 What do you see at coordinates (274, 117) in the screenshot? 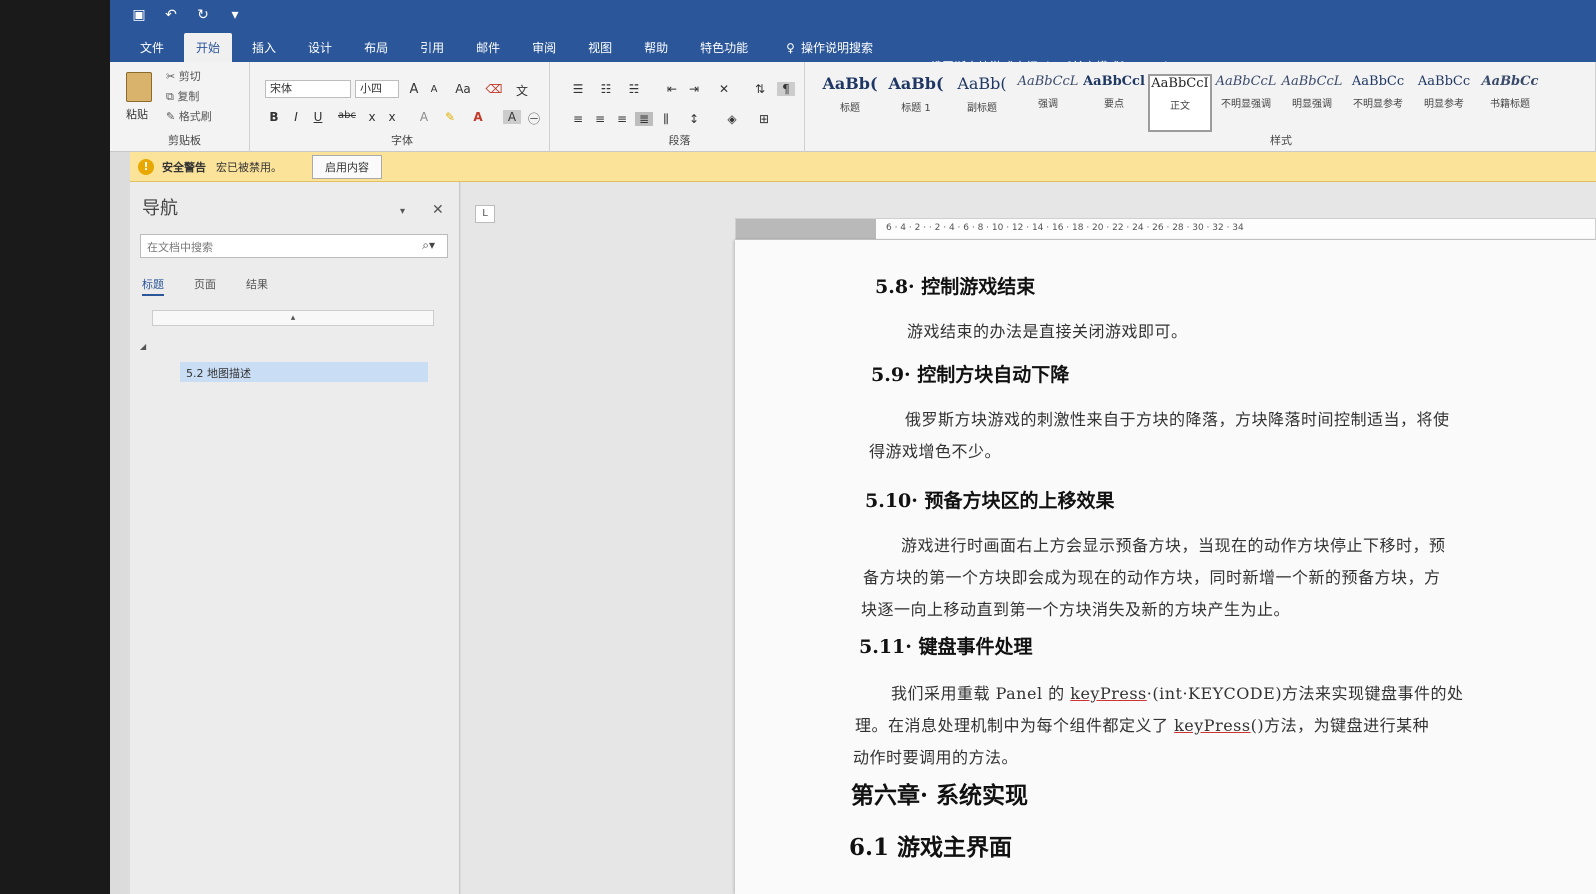
I see `bold-button: B` at bounding box center [274, 117].